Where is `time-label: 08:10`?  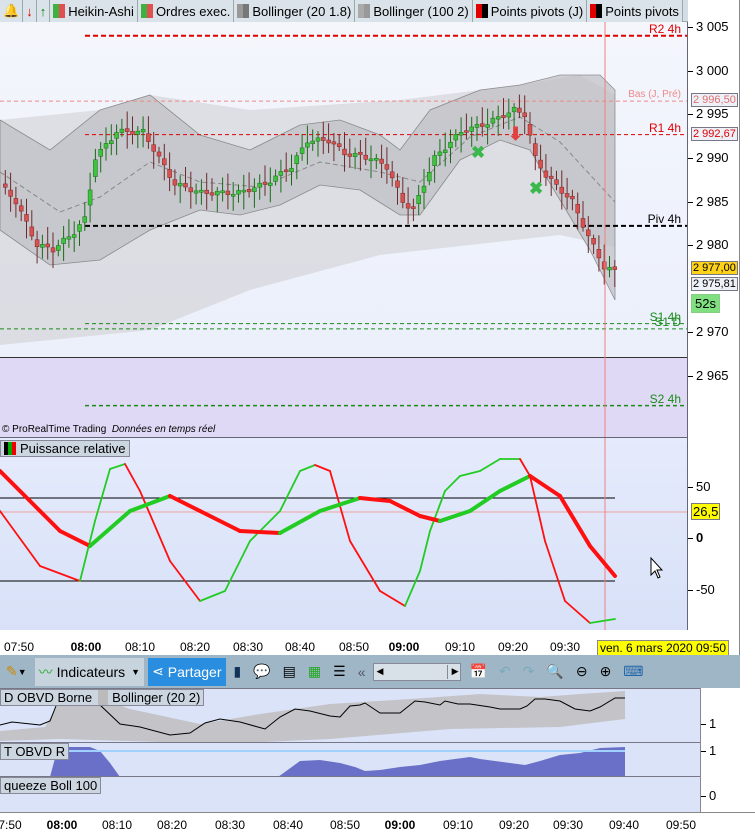
time-label: 08:10 is located at coordinates (140, 647).